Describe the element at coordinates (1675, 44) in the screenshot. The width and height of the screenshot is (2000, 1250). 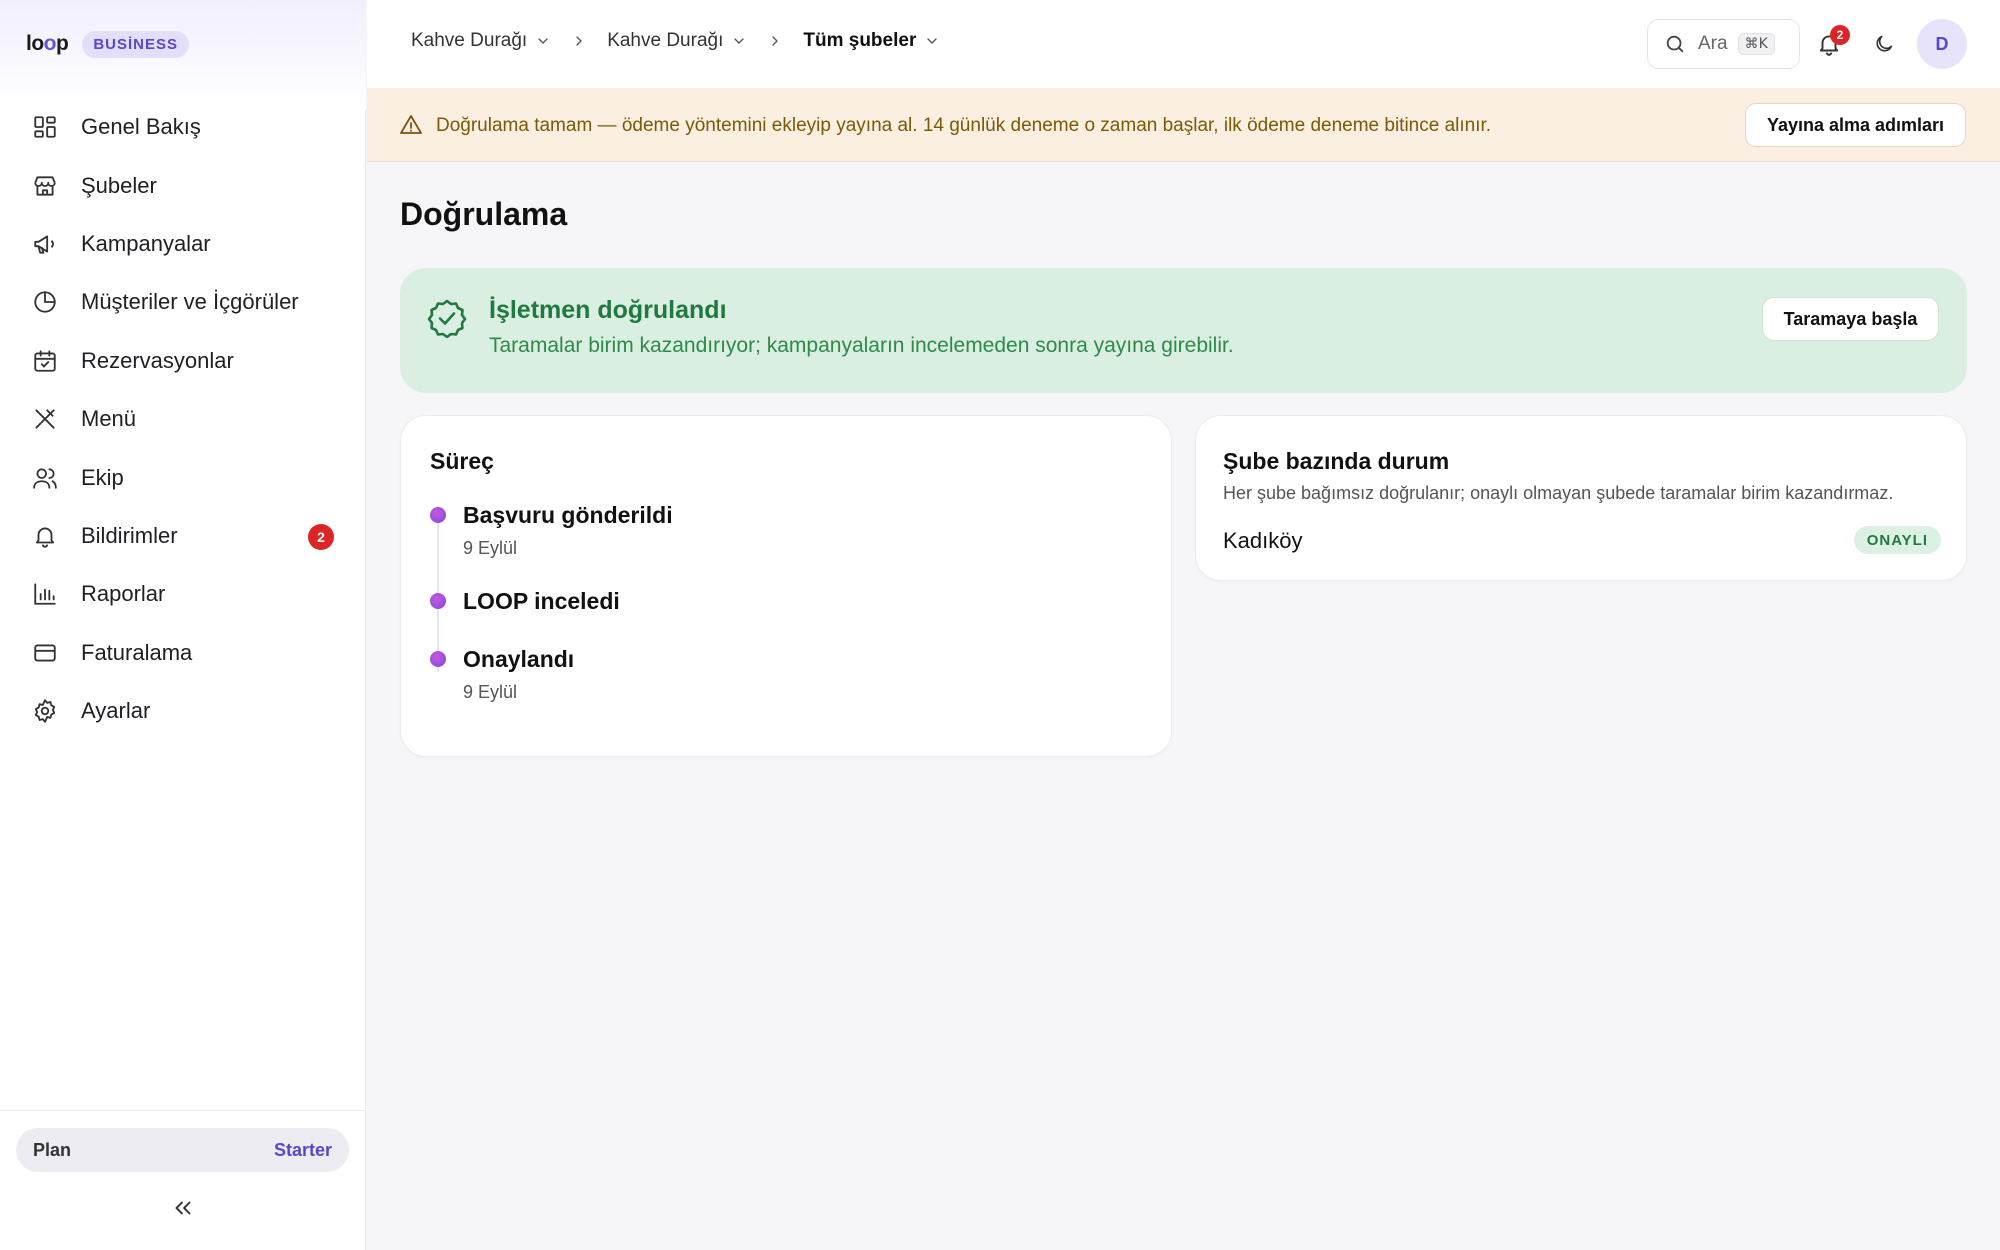
I see `search-icon` at that location.